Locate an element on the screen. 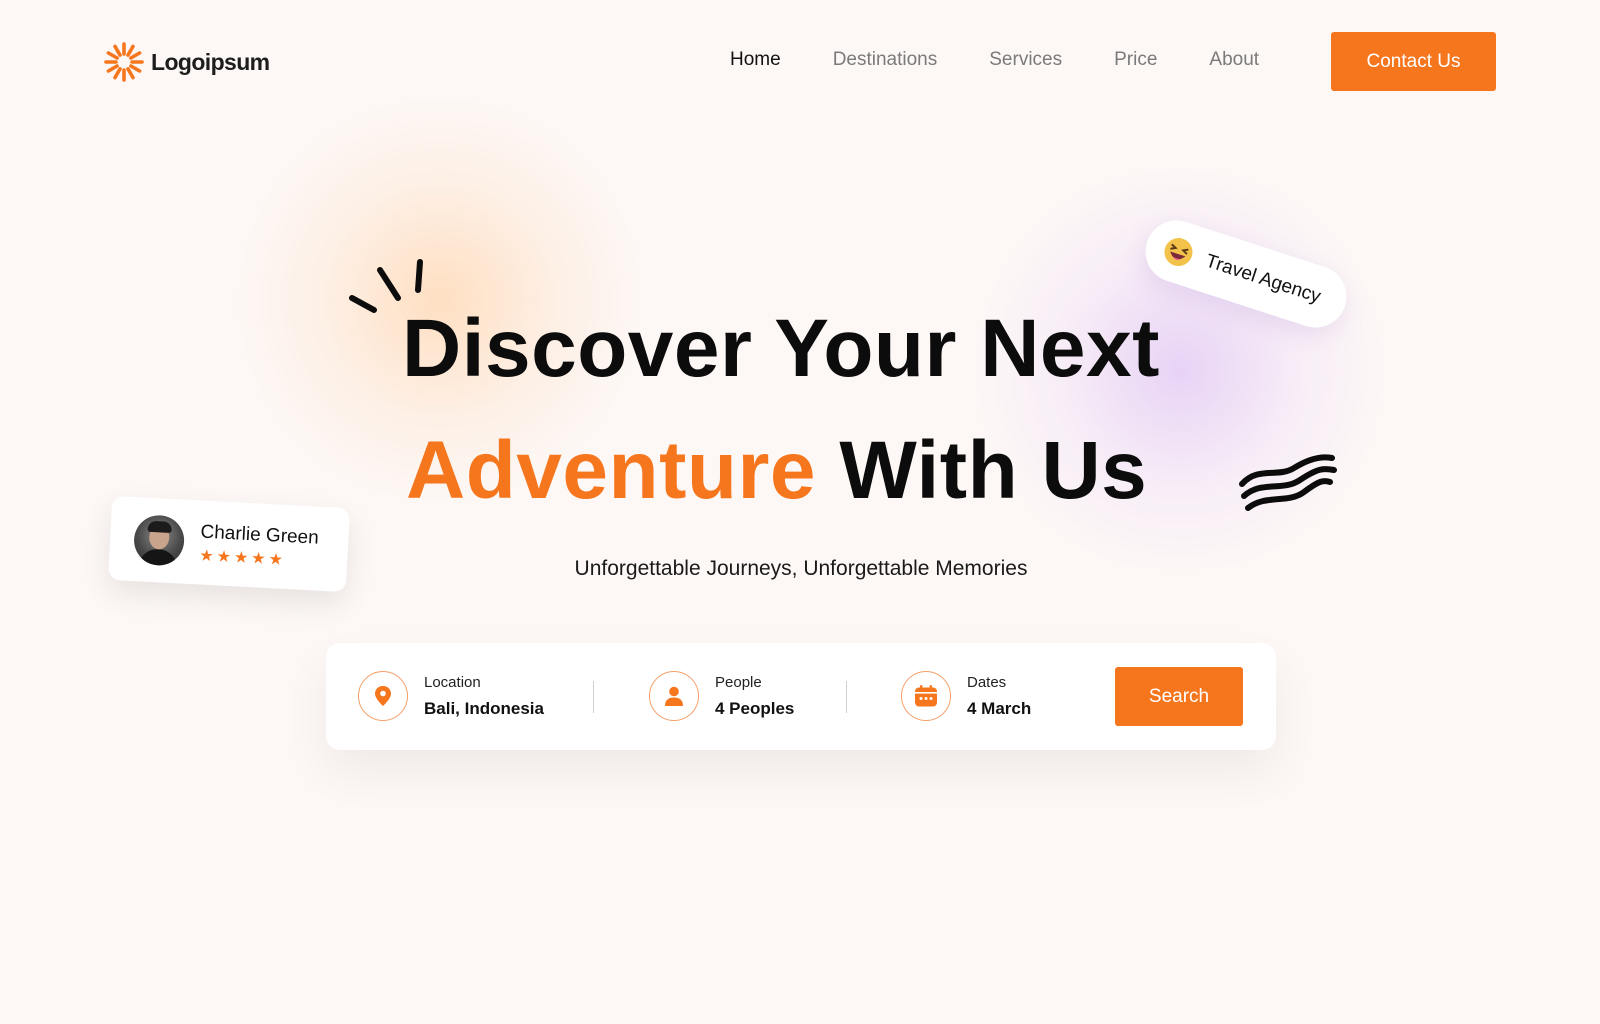 This screenshot has height=1024, width=1600. review-card: Charlie Green ★ ★ ★ ★ ★ is located at coordinates (229, 544).